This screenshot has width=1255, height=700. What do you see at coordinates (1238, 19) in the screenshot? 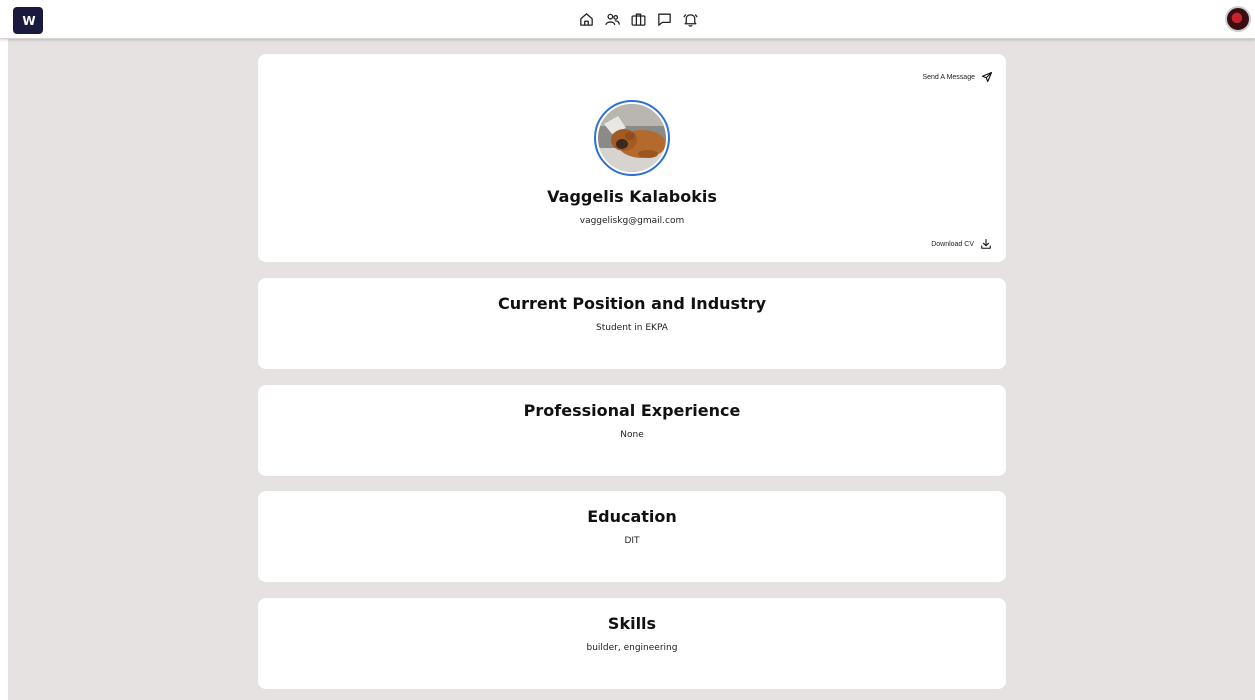
I see `user-avatar` at bounding box center [1238, 19].